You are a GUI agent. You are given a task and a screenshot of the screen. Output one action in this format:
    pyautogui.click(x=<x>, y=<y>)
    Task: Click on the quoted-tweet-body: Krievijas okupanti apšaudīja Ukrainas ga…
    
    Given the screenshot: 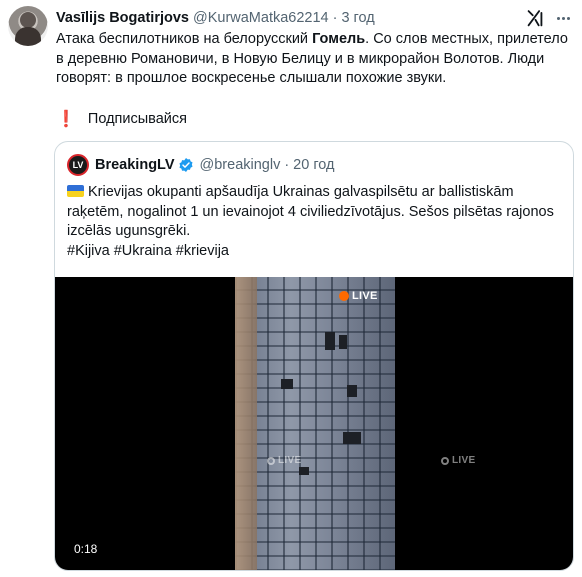 What is the action you would take?
    pyautogui.click(x=310, y=211)
    